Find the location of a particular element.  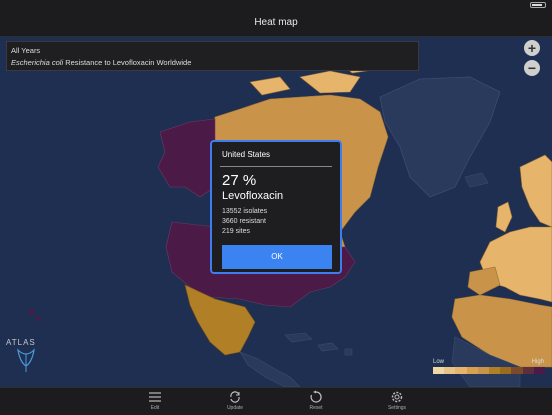

update-icon is located at coordinates (235, 397).